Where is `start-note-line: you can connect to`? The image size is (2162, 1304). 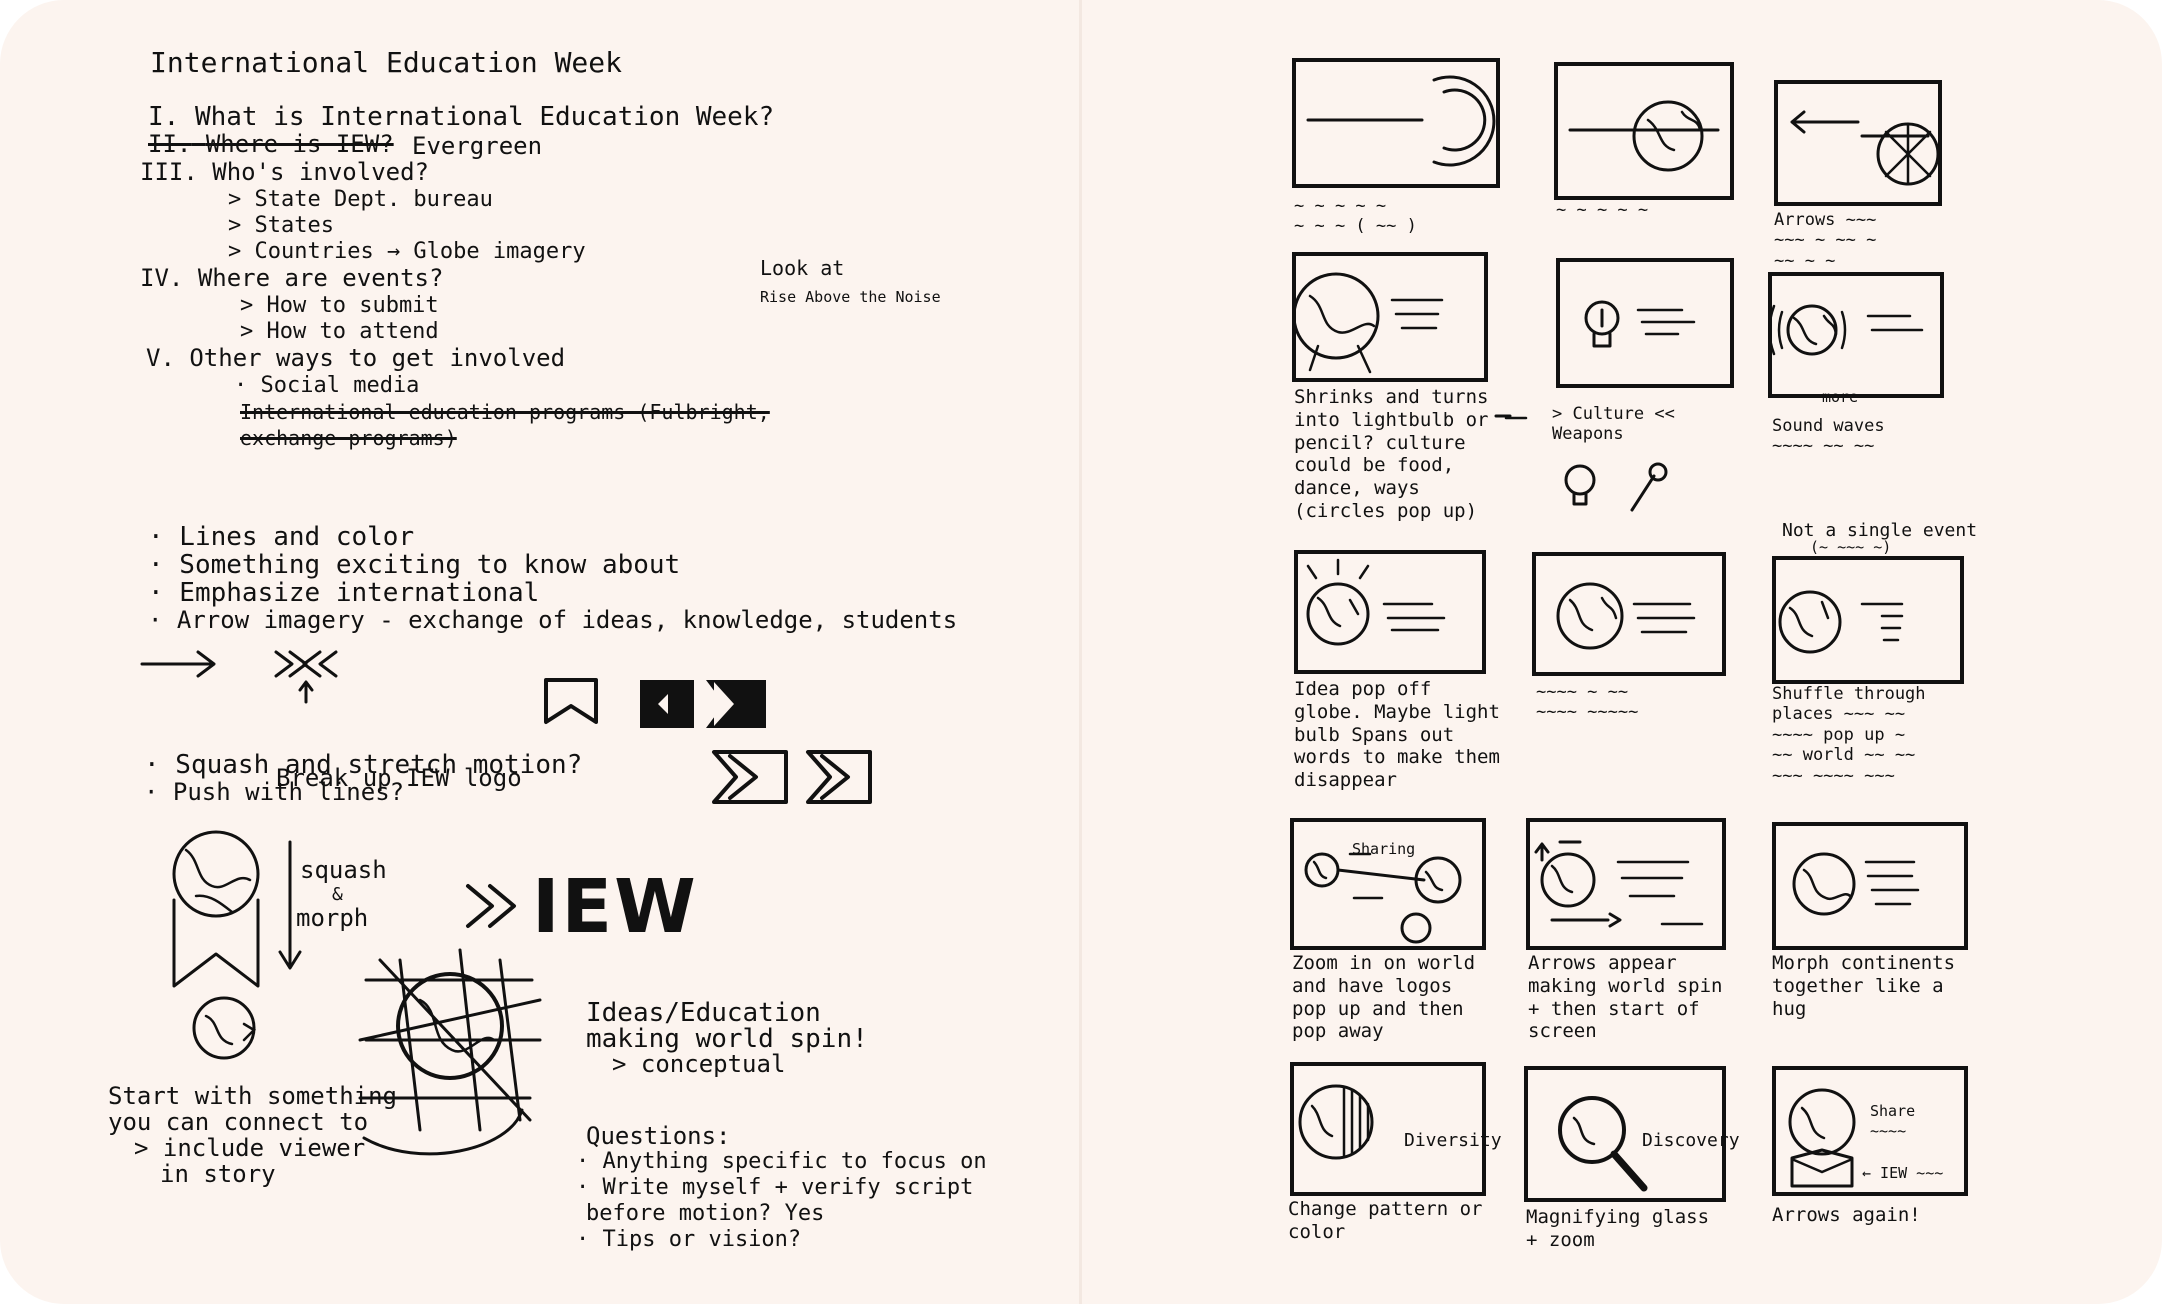
start-note-line: you can connect to is located at coordinates (238, 1122).